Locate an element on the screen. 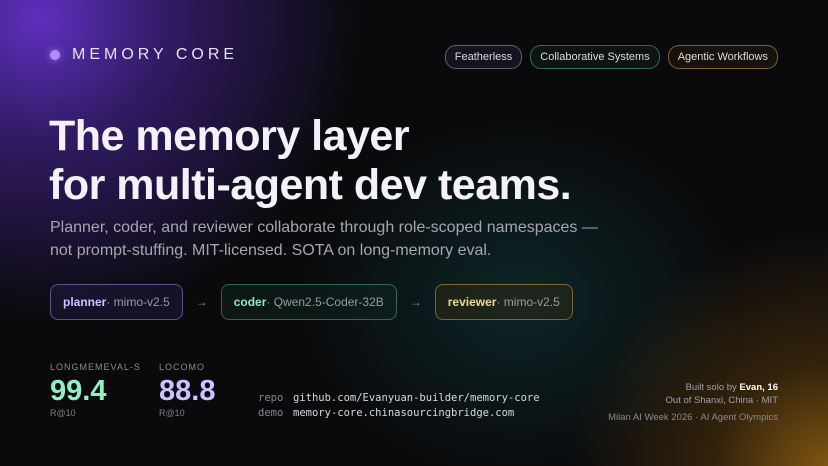 Image resolution: width=828 pixels, height=466 pixels. tag-agentic-workflows: Agentic Workflows is located at coordinates (722, 57).